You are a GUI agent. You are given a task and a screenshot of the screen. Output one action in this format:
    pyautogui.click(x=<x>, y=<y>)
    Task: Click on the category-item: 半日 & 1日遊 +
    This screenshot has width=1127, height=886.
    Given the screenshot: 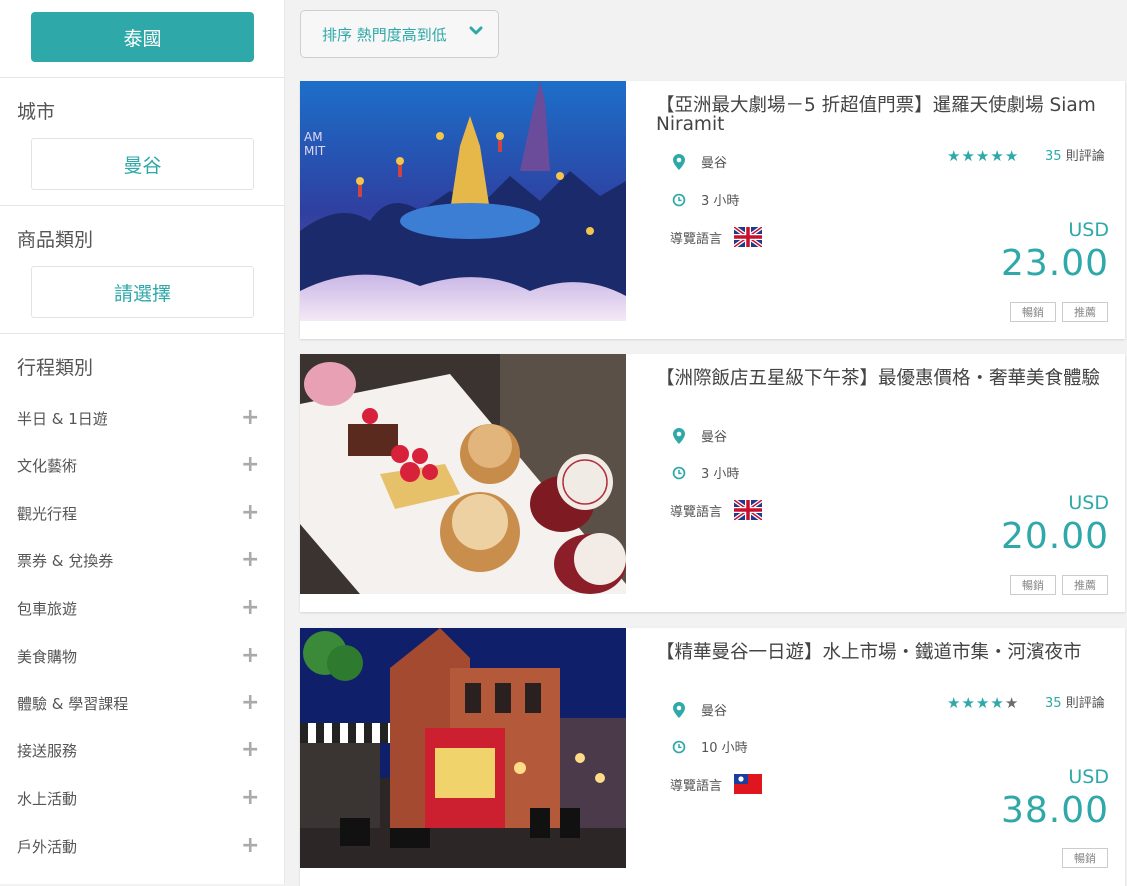 What is the action you would take?
    pyautogui.click(x=138, y=418)
    